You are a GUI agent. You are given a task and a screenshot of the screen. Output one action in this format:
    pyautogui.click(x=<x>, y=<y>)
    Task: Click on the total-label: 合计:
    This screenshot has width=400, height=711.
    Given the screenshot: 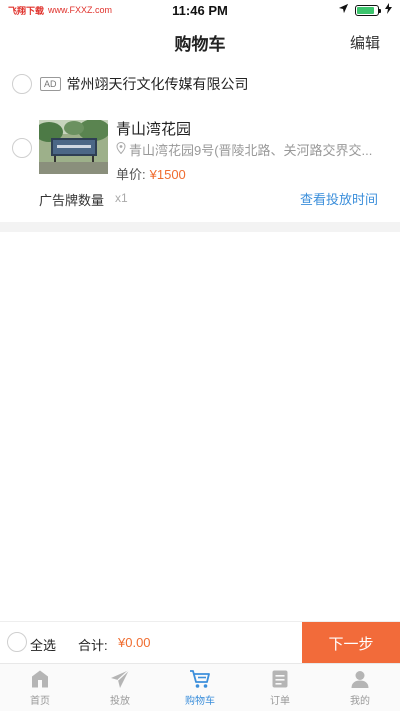 What is the action you would take?
    pyautogui.click(x=93, y=645)
    